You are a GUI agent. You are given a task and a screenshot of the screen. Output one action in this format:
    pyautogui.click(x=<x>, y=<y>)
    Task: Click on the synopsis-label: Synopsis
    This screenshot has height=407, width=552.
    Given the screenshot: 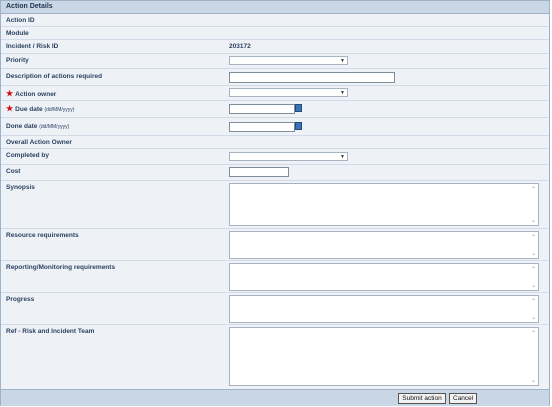 What is the action you would take?
    pyautogui.click(x=20, y=187)
    